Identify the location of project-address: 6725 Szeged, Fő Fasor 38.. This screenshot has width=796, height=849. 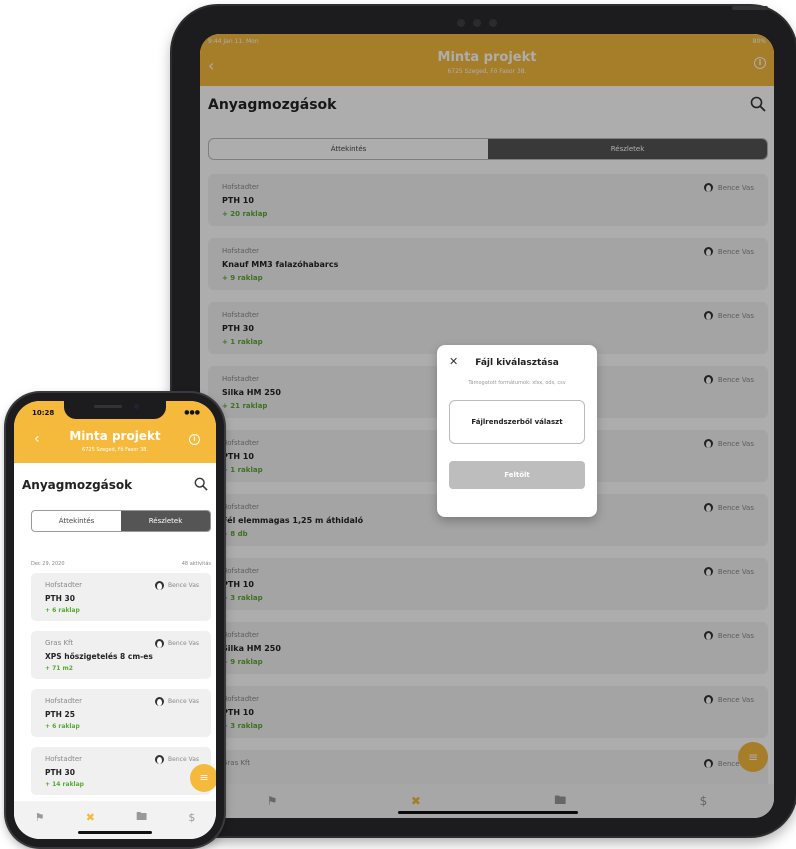
(115, 450).